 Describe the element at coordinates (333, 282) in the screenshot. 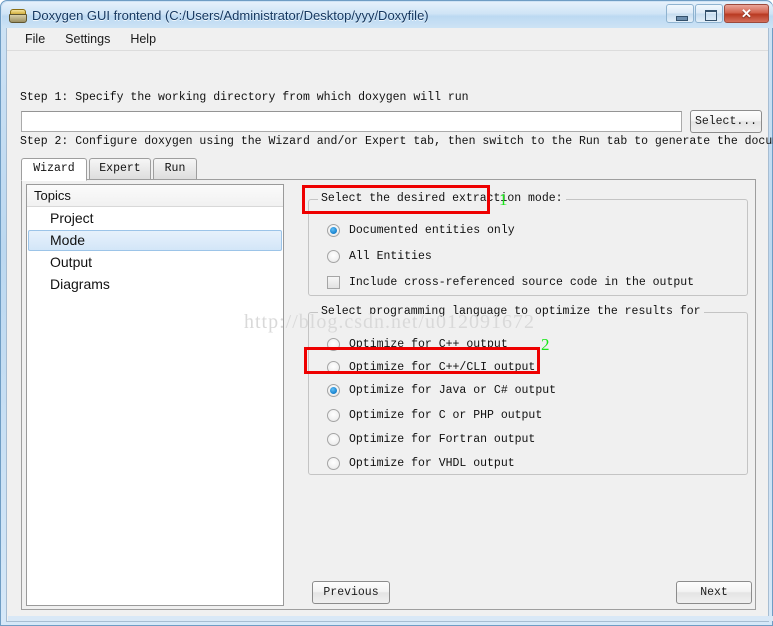

I see `checkbox-icon` at that location.